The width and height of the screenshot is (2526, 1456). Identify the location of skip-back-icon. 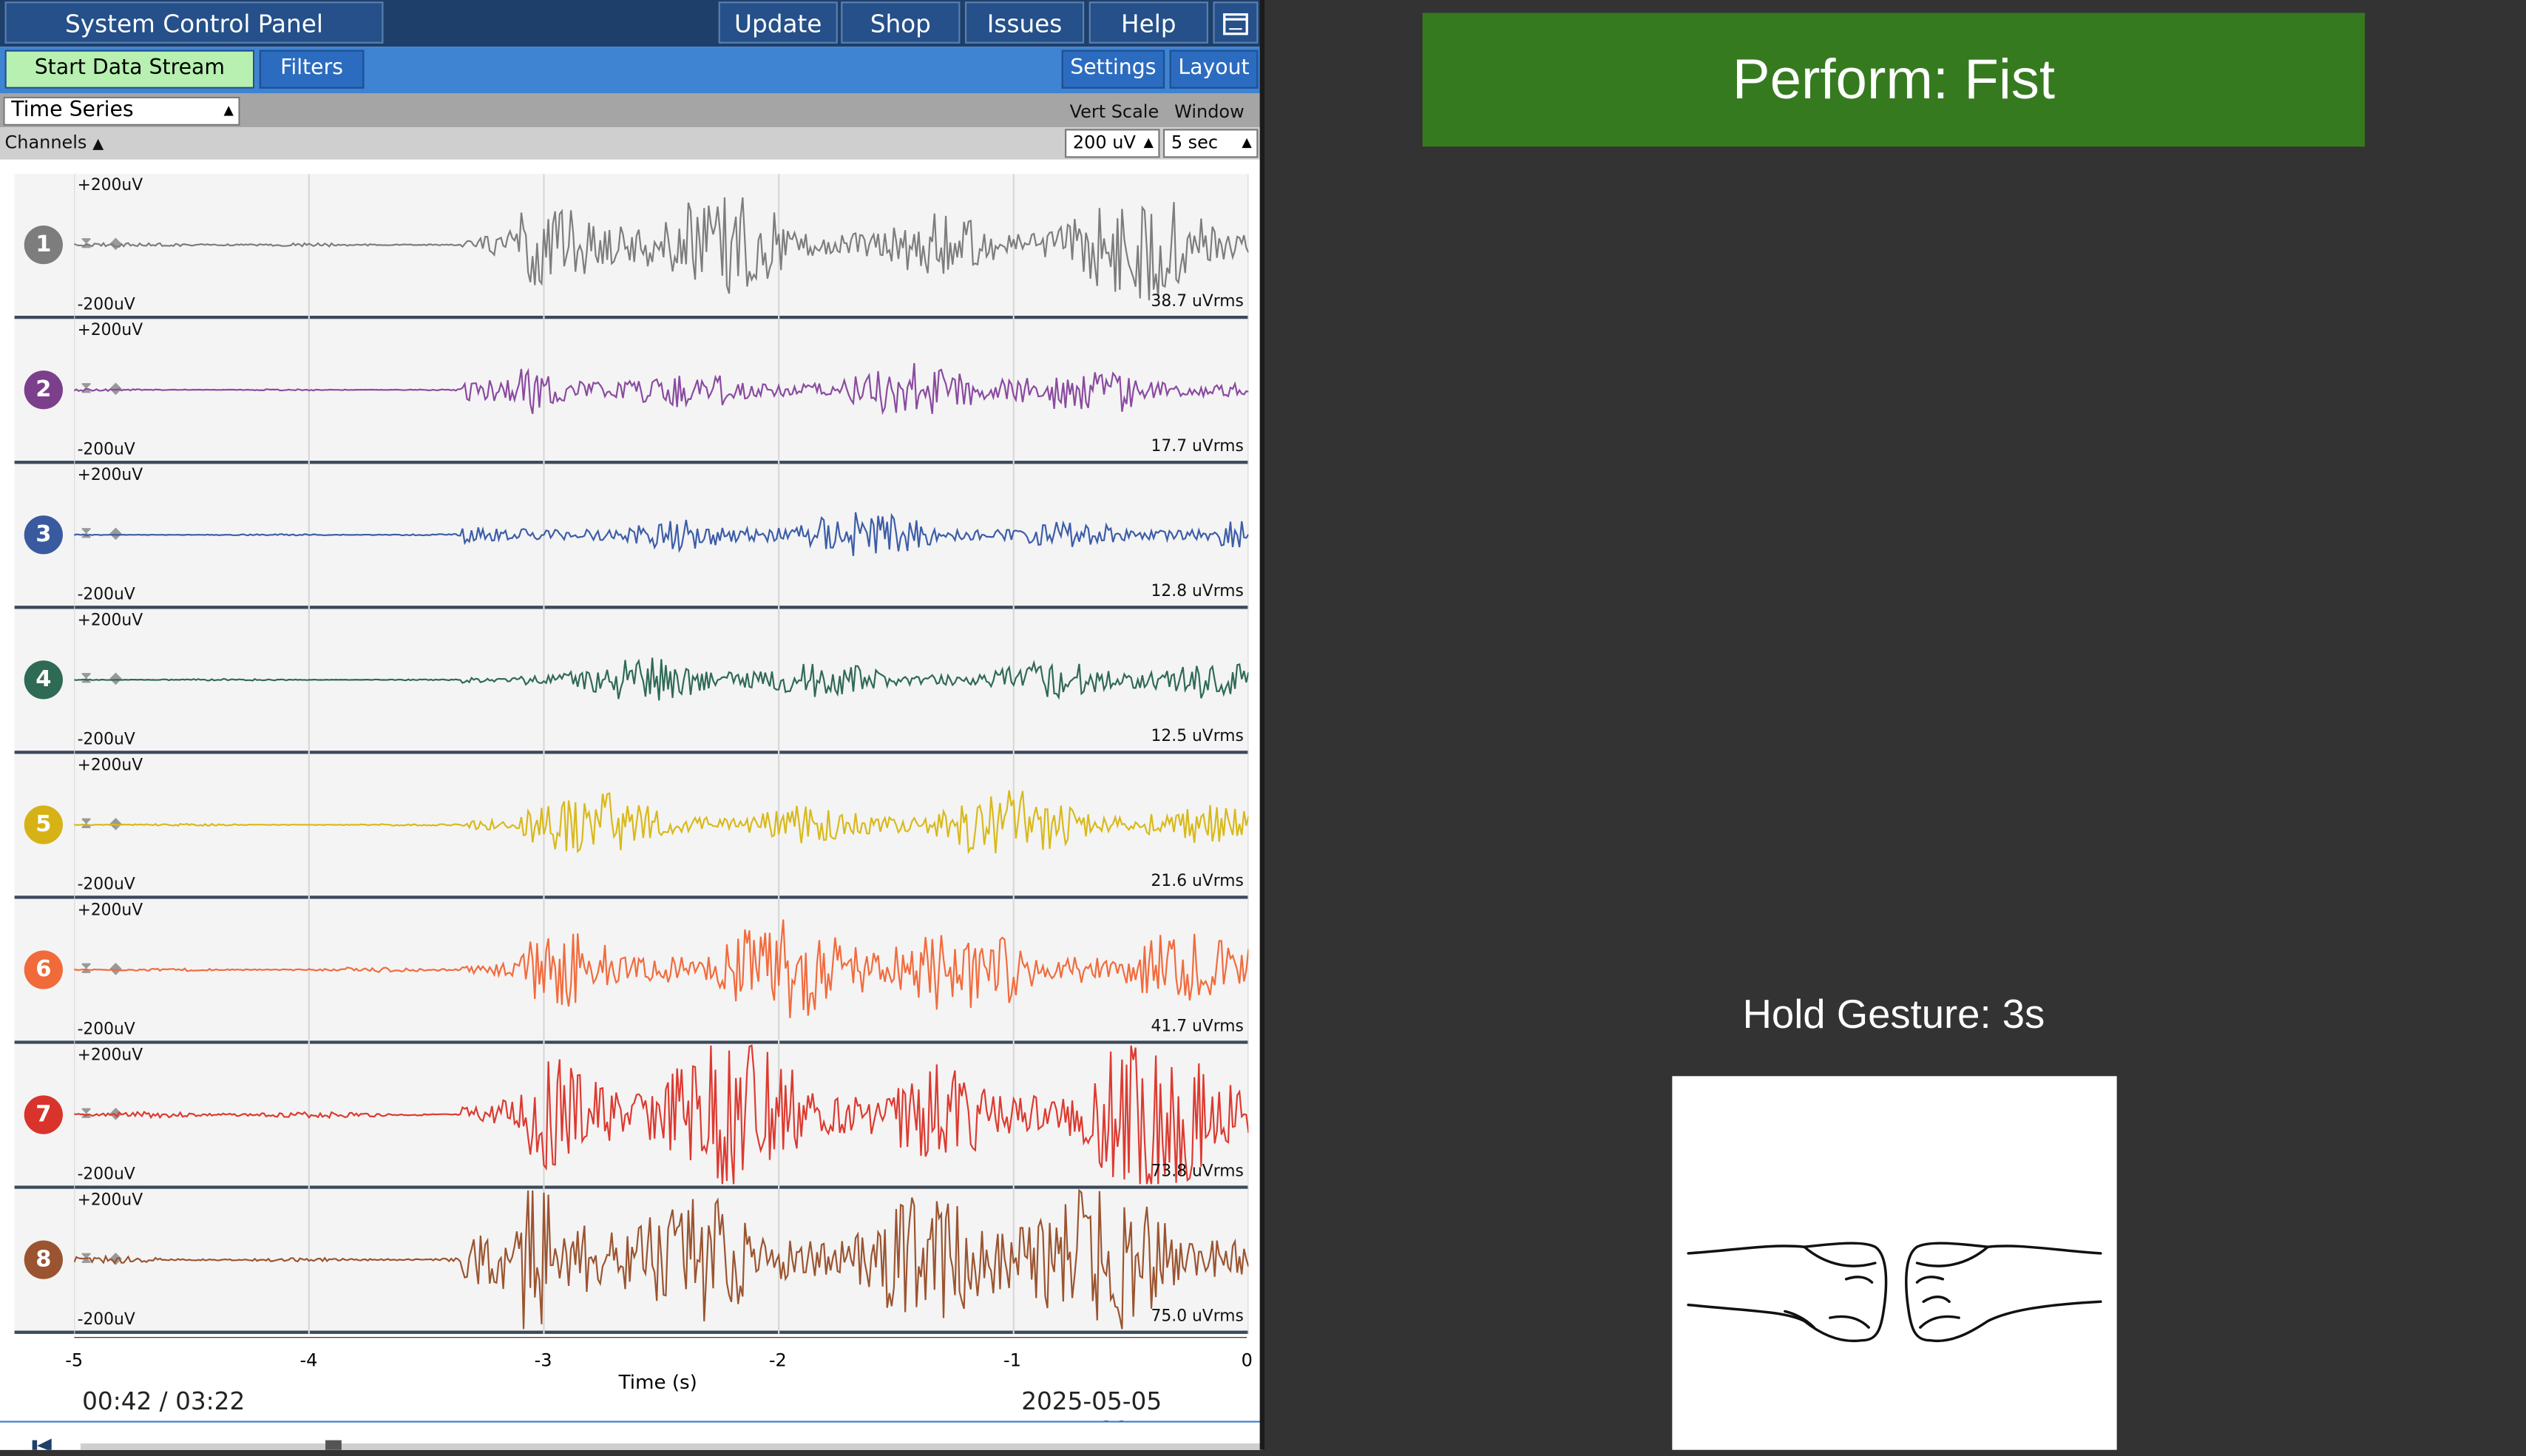
(50, 1444).